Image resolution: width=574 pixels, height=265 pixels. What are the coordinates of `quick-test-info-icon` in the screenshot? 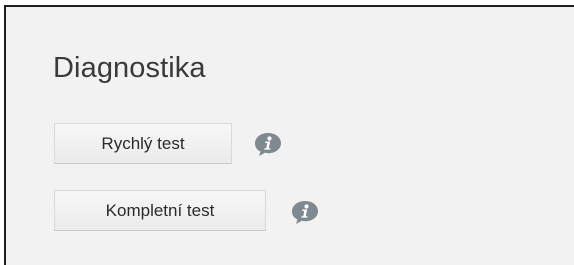 It's located at (268, 144).